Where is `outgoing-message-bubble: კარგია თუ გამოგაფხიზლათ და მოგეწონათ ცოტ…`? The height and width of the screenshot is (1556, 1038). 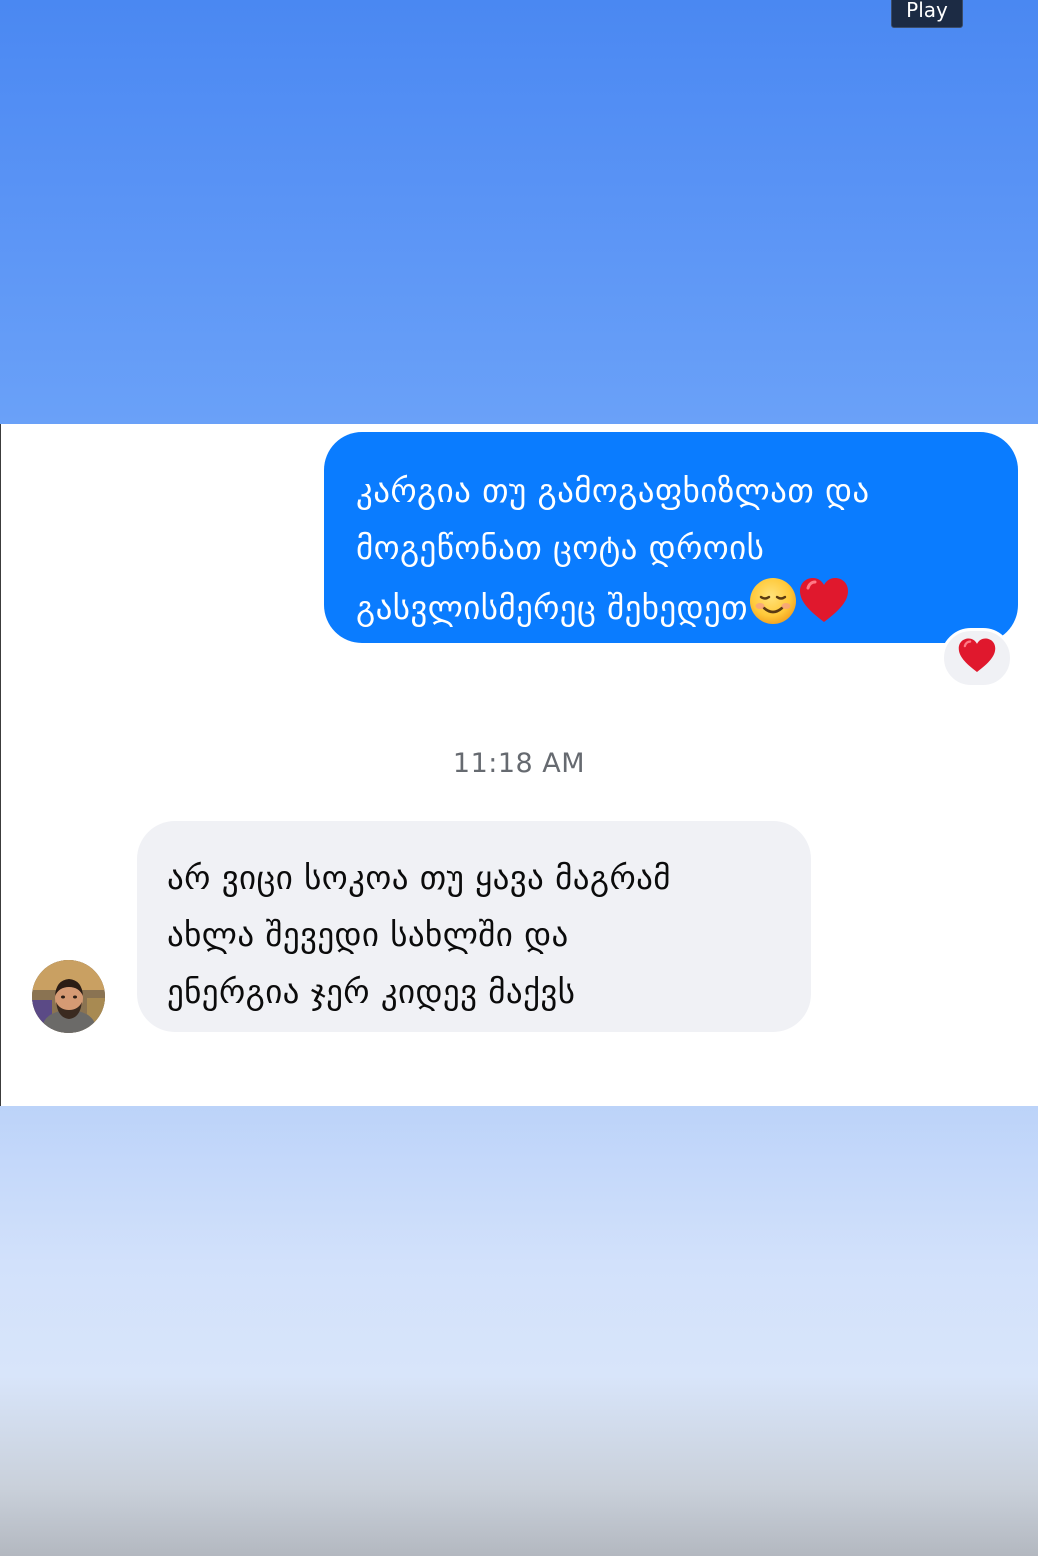 outgoing-message-bubble: კარგია თუ გამოგაფხიზლათ და მოგეწონათ ცოტ… is located at coordinates (671, 537).